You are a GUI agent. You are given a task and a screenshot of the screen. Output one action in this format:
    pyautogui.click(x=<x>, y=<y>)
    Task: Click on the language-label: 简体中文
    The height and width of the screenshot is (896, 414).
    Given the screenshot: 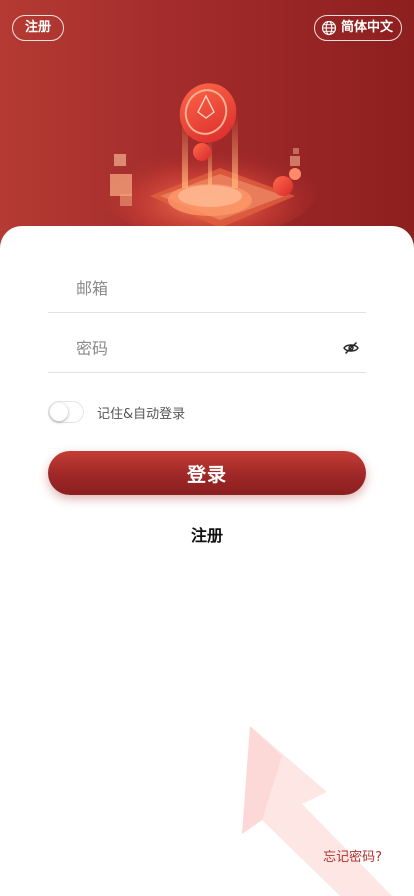 What is the action you would take?
    pyautogui.click(x=366, y=27)
    